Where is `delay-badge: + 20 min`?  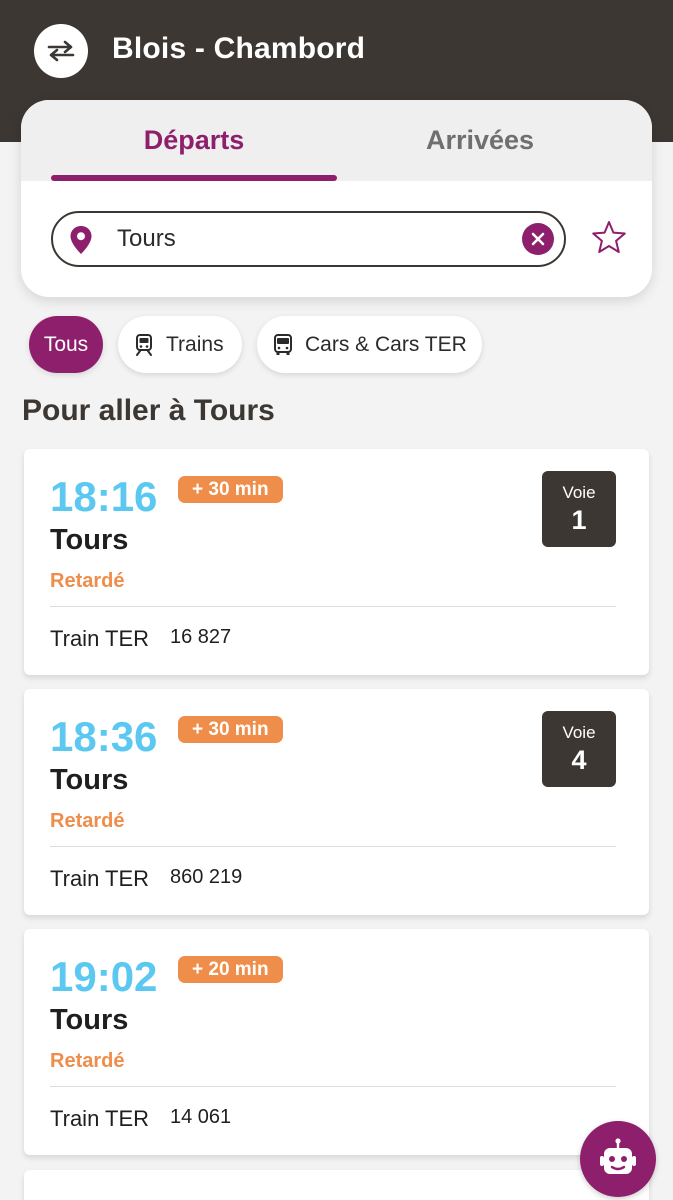
delay-badge: + 20 min is located at coordinates (230, 969).